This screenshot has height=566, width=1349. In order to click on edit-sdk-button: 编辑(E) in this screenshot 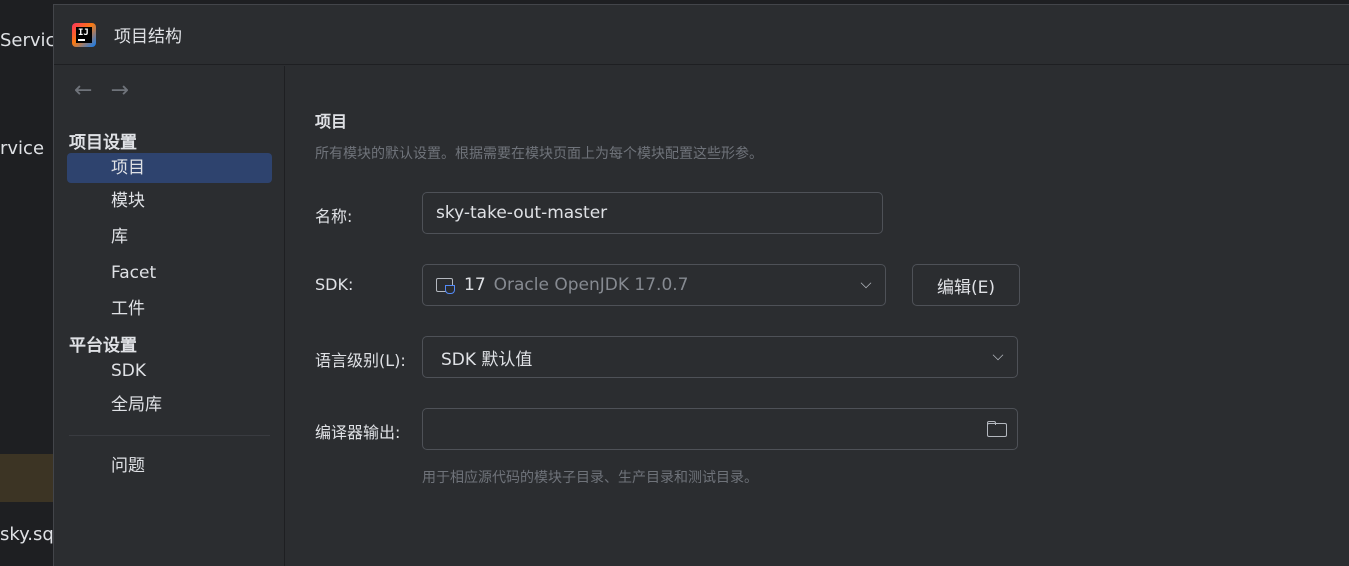, I will do `click(966, 285)`.